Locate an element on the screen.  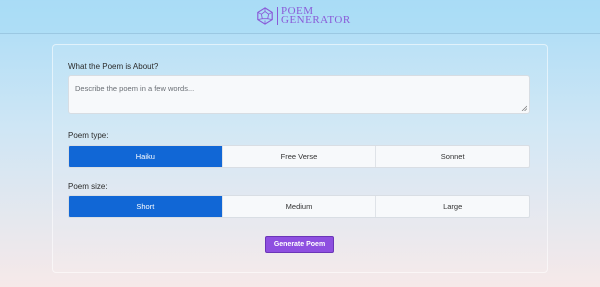
poem-size-option-short: Short is located at coordinates (145, 206).